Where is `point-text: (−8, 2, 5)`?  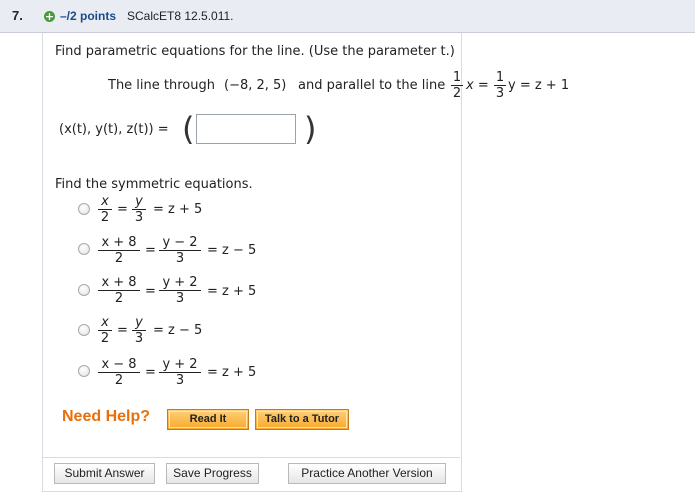 point-text: (−8, 2, 5) is located at coordinates (255, 85).